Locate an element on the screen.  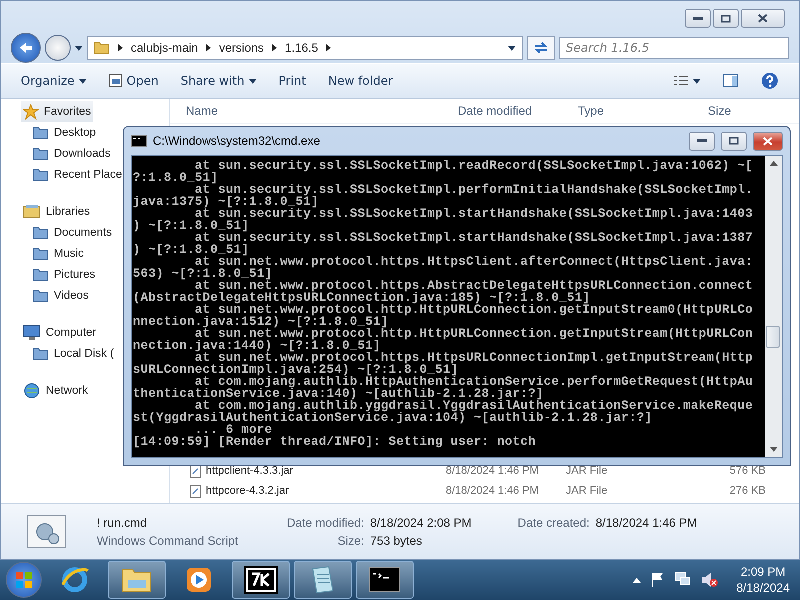
breadcrumb: 1.16.5 is located at coordinates (301, 48).